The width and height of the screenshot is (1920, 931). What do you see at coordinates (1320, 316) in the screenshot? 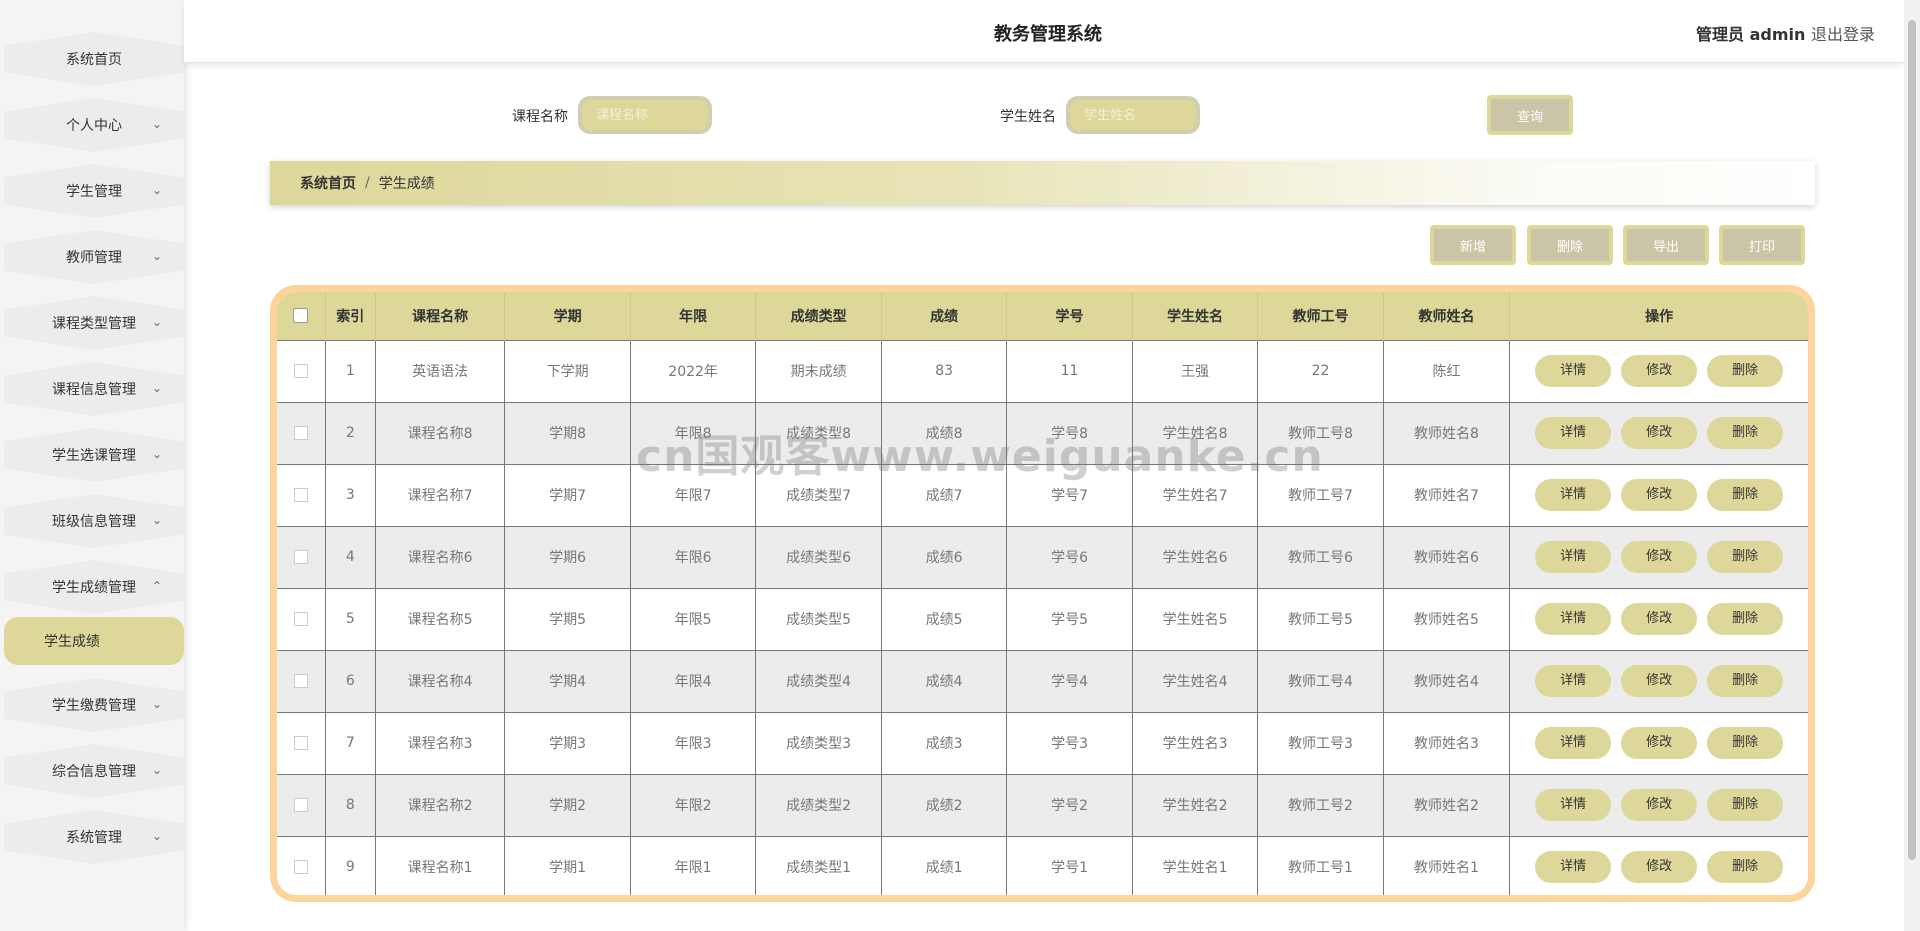
I see `column-header: 教师工号` at bounding box center [1320, 316].